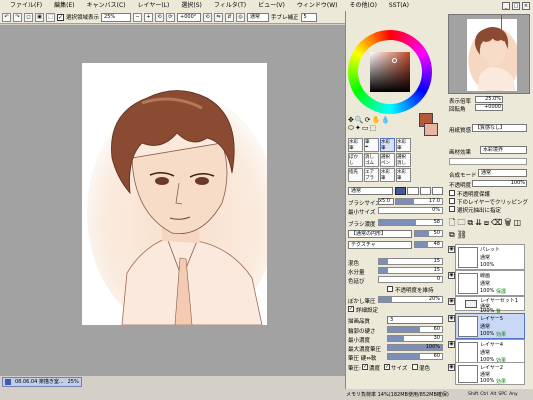 This screenshot has width=533, height=400. Describe the element at coordinates (363, 5) in the screenshot. I see `menu-other: その他(O)` at that location.